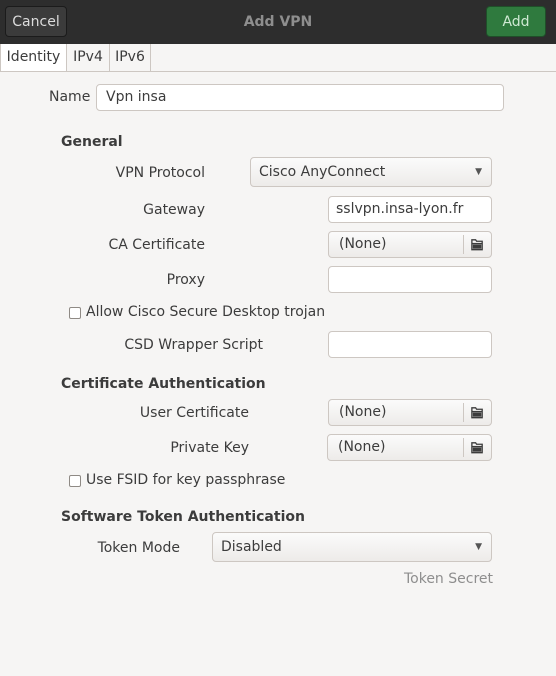 The height and width of the screenshot is (676, 556). What do you see at coordinates (88, 57) in the screenshot?
I see `tab-ipv4: IPv4` at bounding box center [88, 57].